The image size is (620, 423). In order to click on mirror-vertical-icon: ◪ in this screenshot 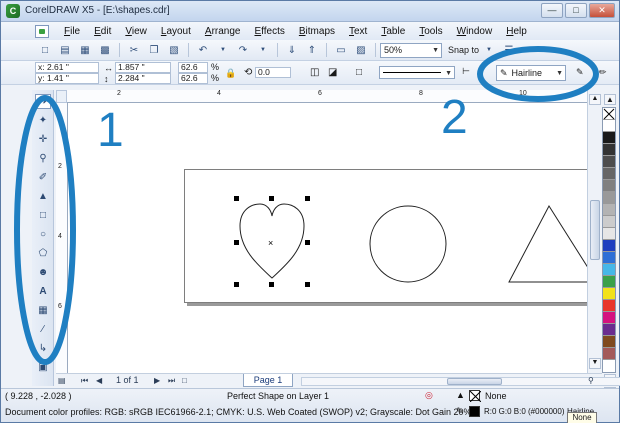, I will do `click(332, 72)`.